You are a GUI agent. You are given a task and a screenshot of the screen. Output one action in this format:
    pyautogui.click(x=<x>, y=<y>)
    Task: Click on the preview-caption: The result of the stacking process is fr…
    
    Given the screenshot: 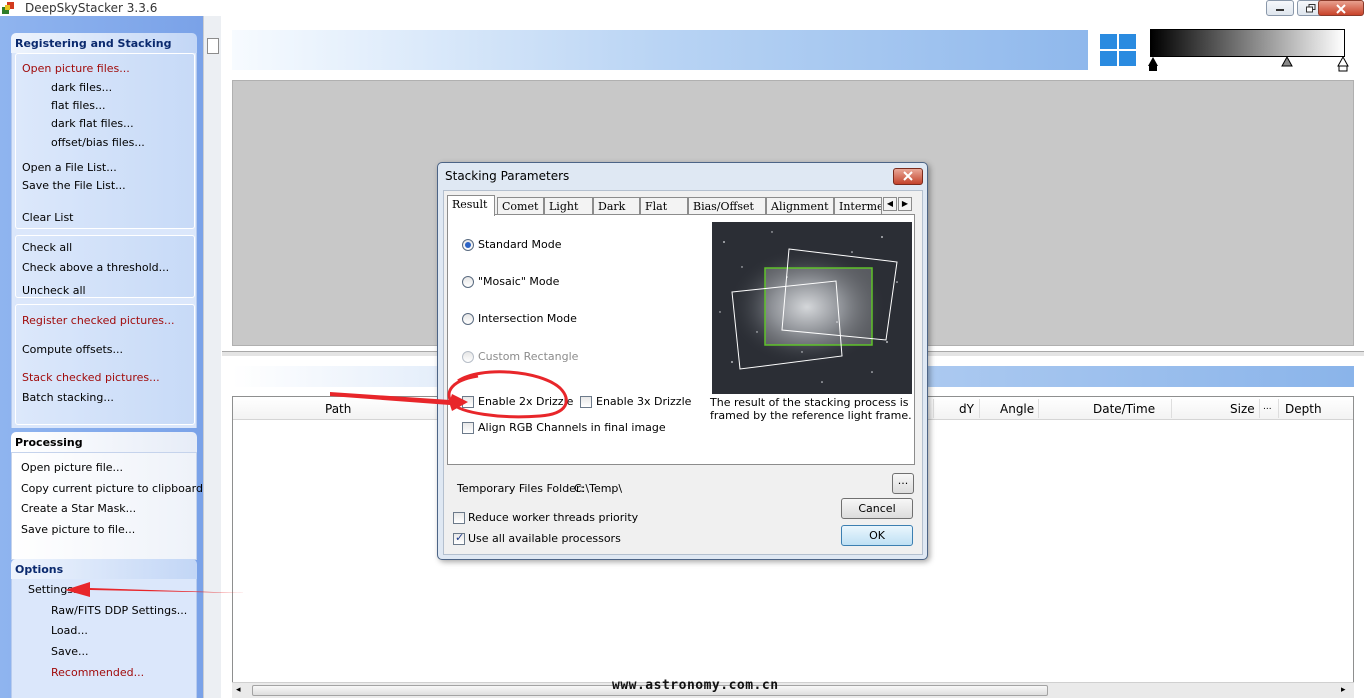 What is the action you would take?
    pyautogui.click(x=811, y=409)
    